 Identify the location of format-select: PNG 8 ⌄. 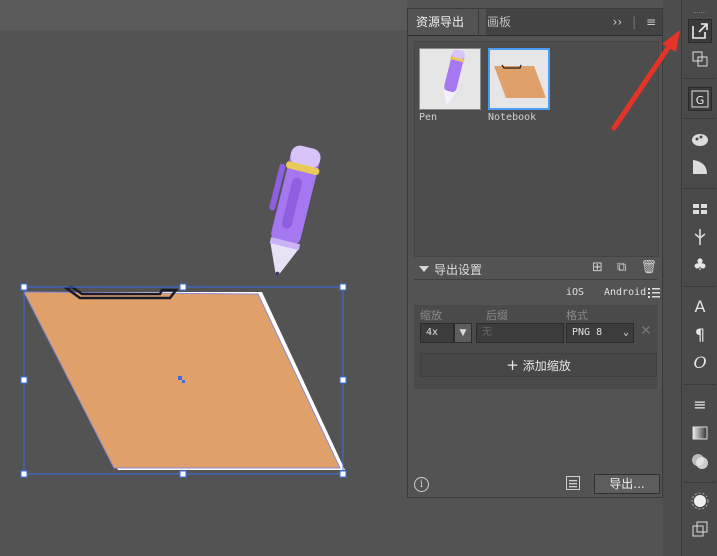
(600, 333).